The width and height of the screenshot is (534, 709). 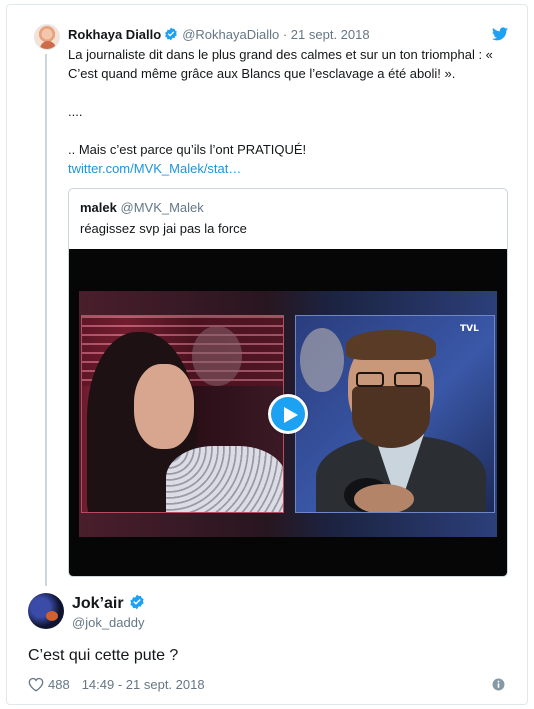 What do you see at coordinates (103, 655) in the screenshot?
I see `main-tweet-text: C’est qui cette pute ?` at bounding box center [103, 655].